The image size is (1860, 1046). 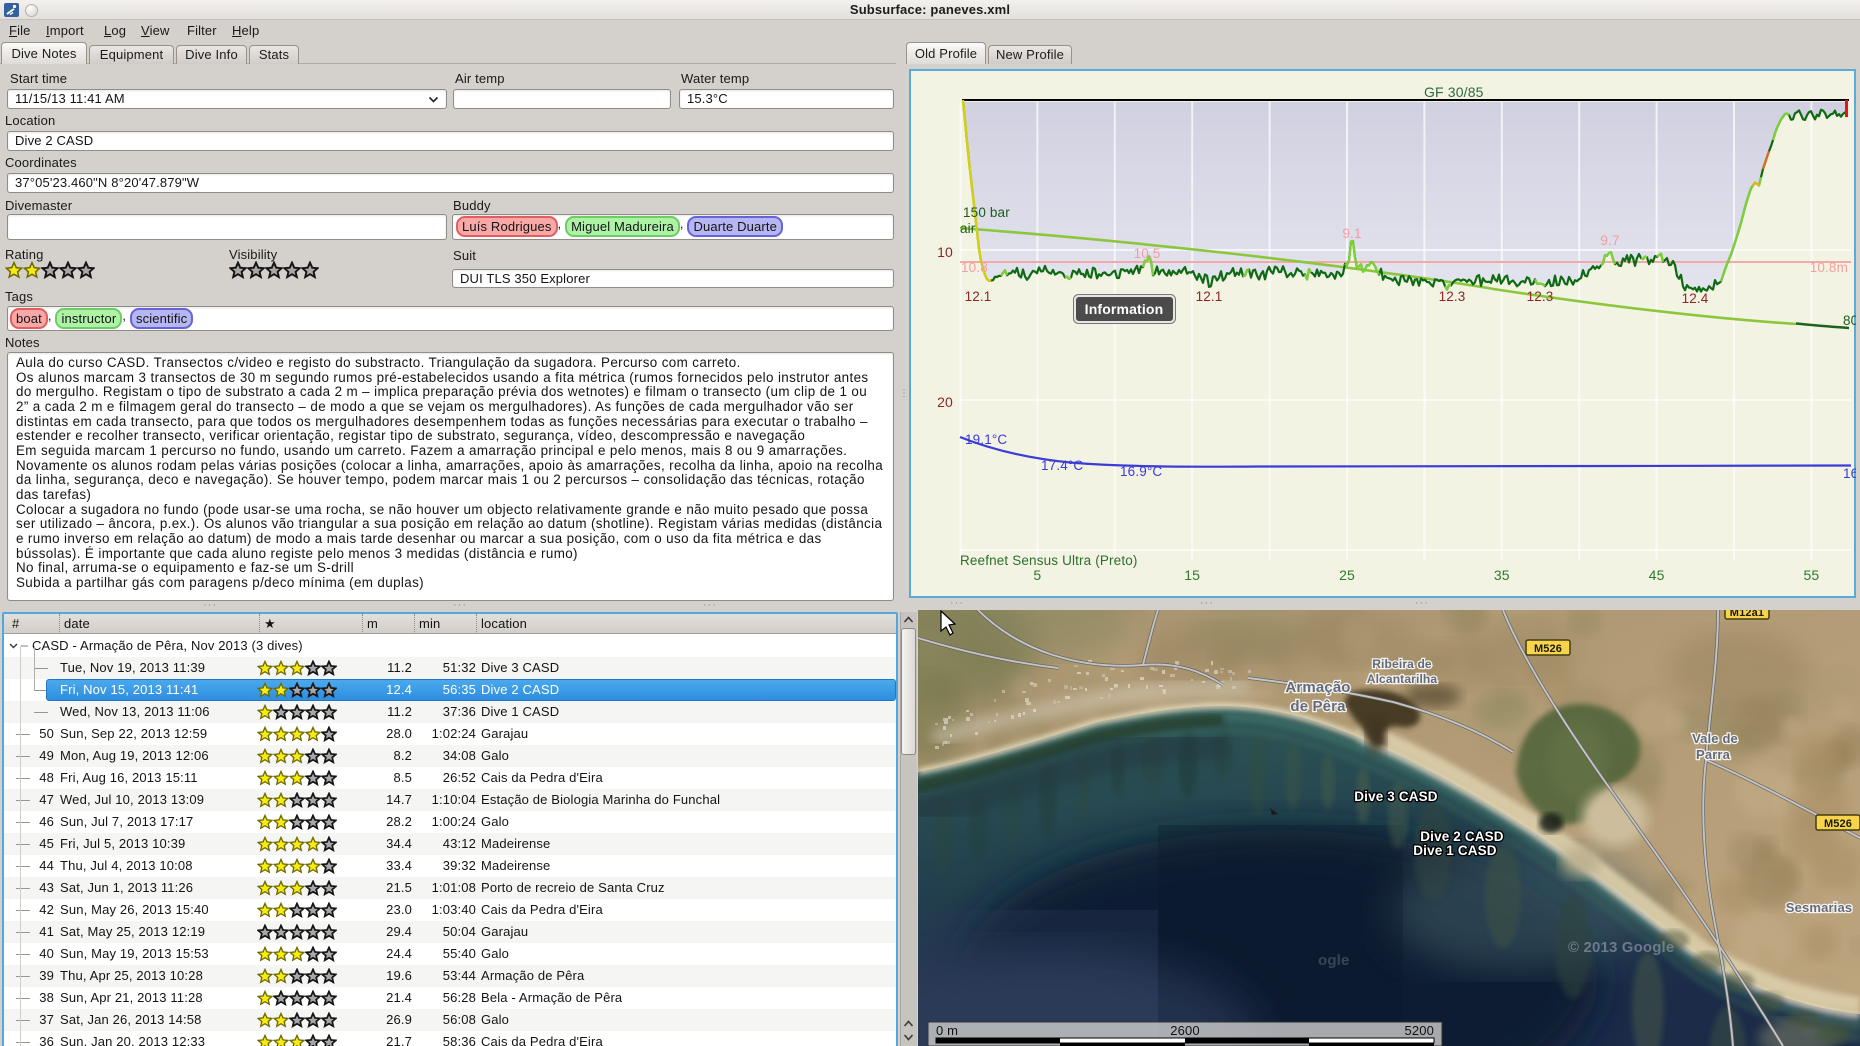 I want to click on svg-text: 55, so click(x=1811, y=575).